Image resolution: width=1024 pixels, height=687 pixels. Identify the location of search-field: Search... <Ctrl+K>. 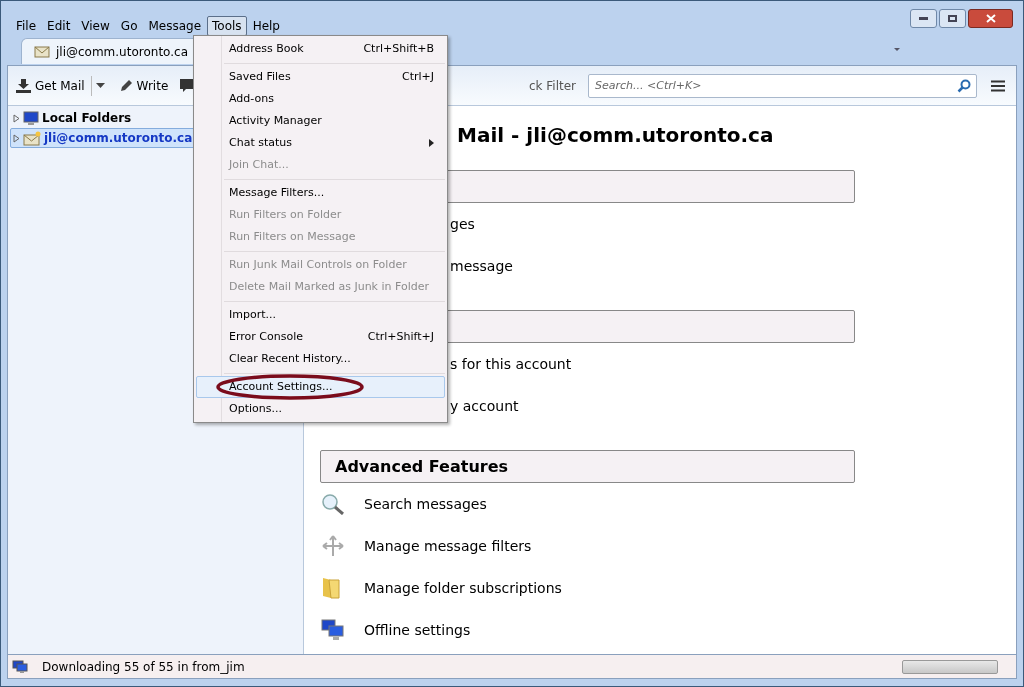
(782, 85).